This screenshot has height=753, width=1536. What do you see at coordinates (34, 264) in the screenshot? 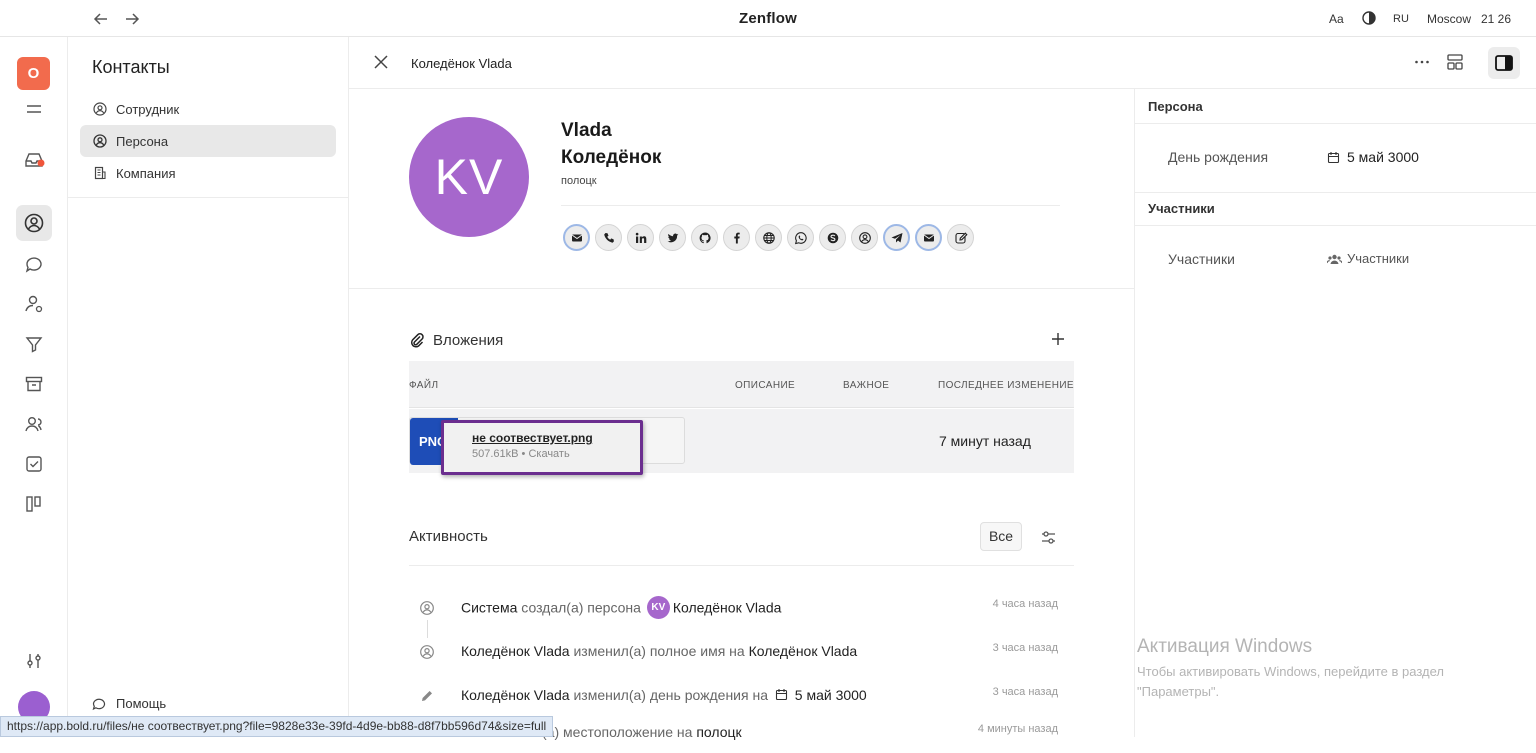
I see `chat-icon` at bounding box center [34, 264].